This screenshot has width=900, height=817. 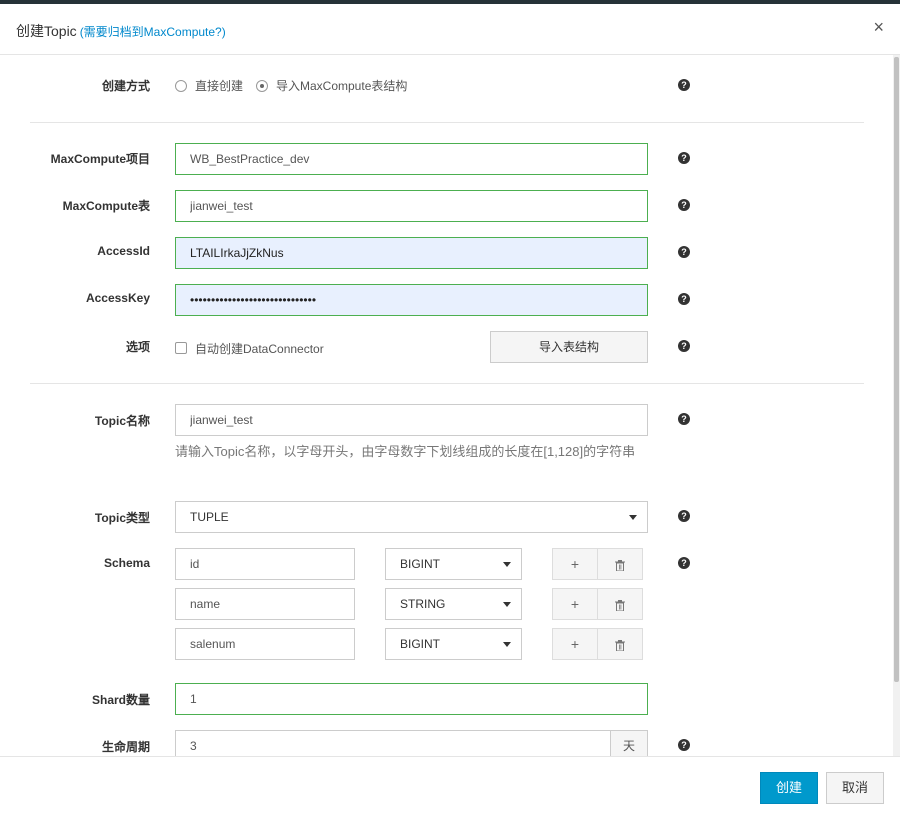 I want to click on lifecycle-input, so click(x=393, y=743).